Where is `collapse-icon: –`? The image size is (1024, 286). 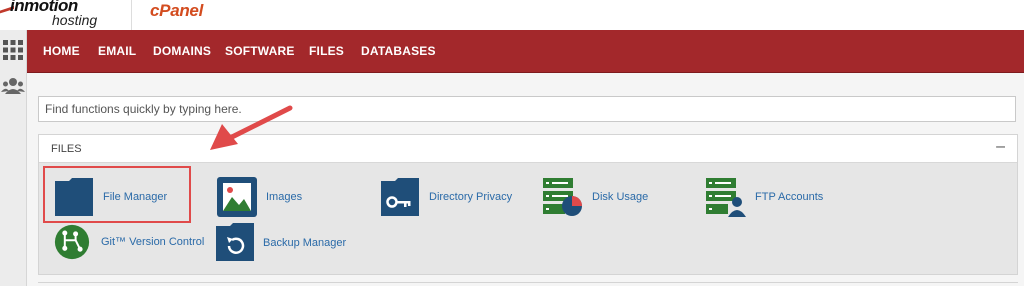
collapse-icon: – is located at coordinates (1000, 147).